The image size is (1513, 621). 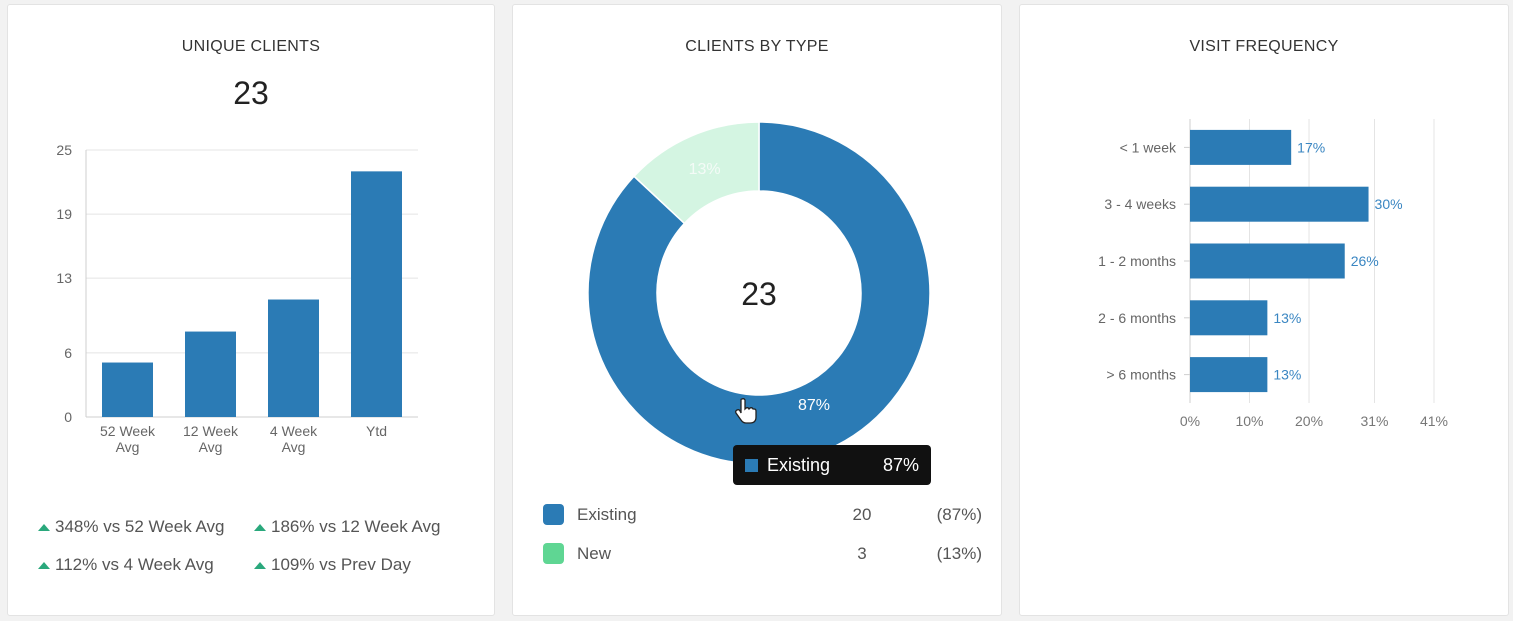 I want to click on x-tick-label: 4 Week Avg, so click(x=294, y=439).